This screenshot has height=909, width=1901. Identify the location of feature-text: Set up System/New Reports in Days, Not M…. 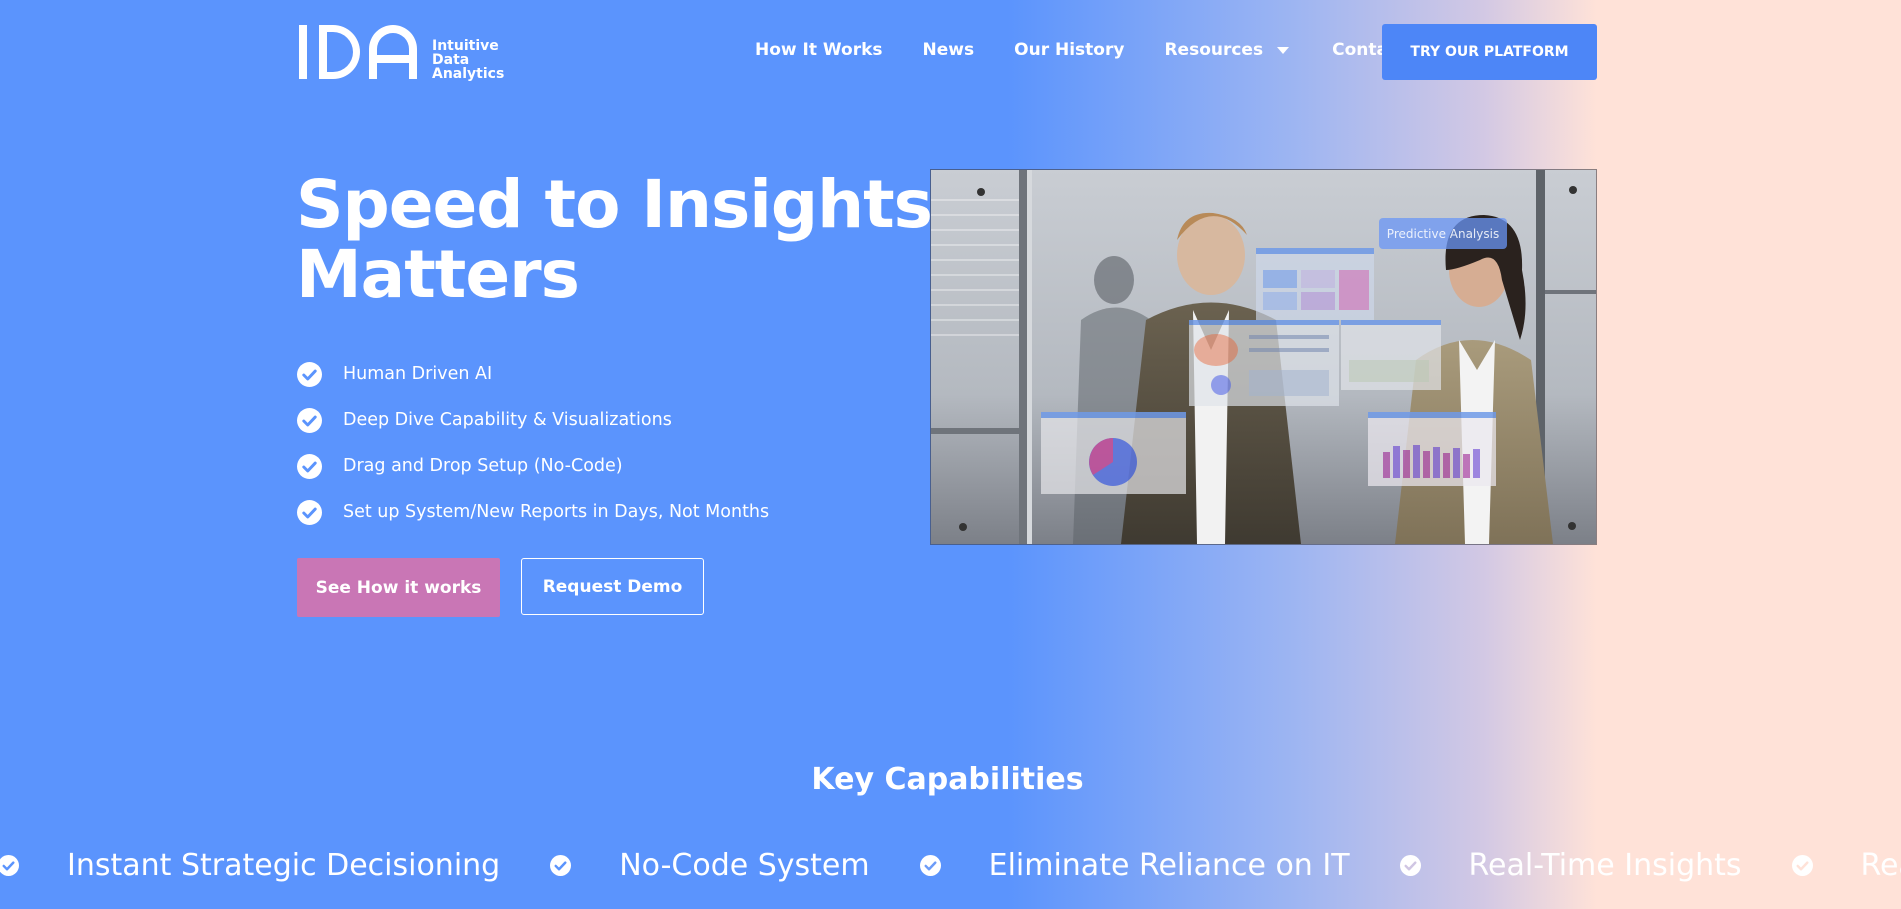
(556, 512).